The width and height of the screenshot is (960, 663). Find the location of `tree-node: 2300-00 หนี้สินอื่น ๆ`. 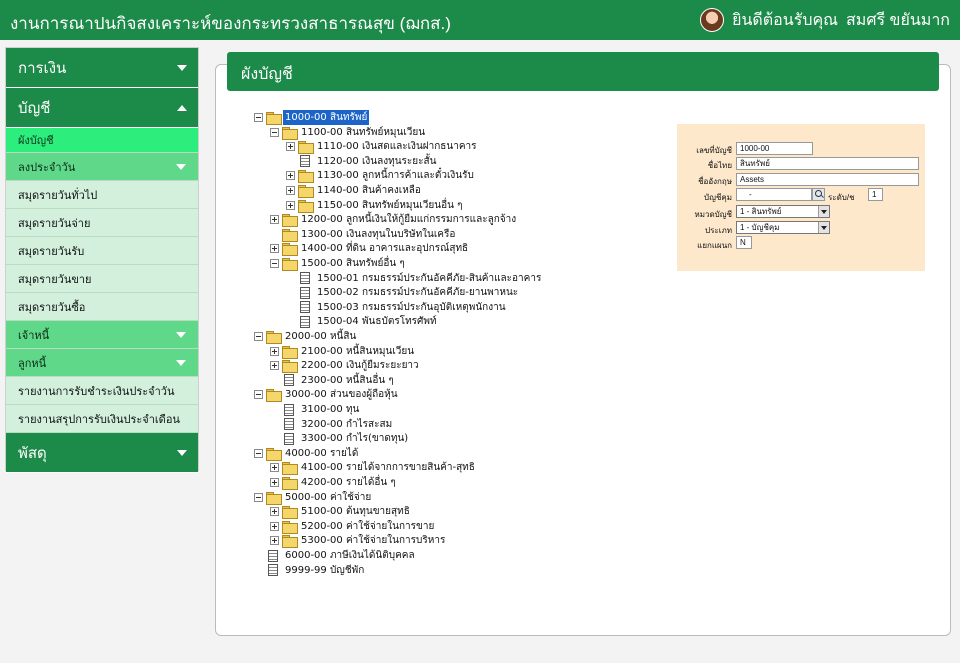

tree-node: 2300-00 หนี้สินอื่น ๆ is located at coordinates (333, 380).